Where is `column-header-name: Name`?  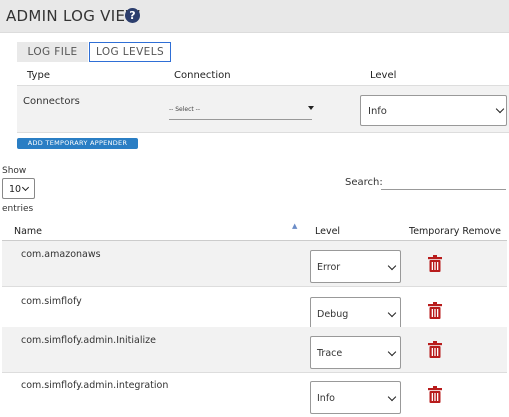
column-header-name: Name is located at coordinates (28, 231).